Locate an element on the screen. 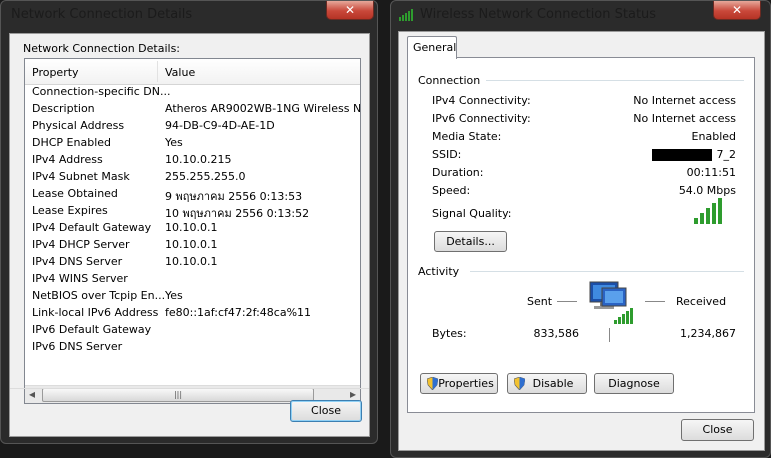 Image resolution: width=771 pixels, height=458 pixels. table-row: Physical Address 94-DB-C9-4D-AE-1D is located at coordinates (192, 126).